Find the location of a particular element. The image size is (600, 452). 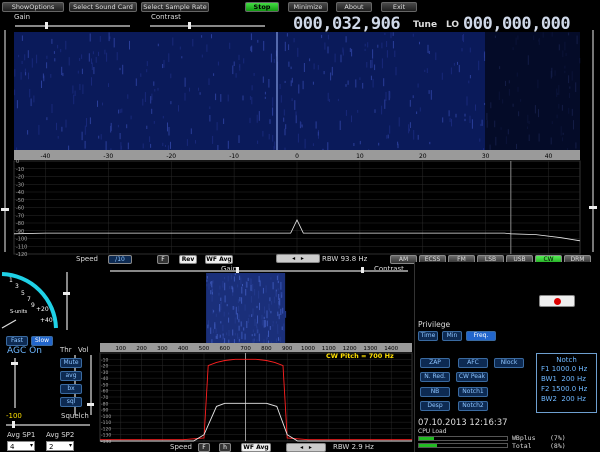

notch1-button: Notch1 is located at coordinates (473, 392).